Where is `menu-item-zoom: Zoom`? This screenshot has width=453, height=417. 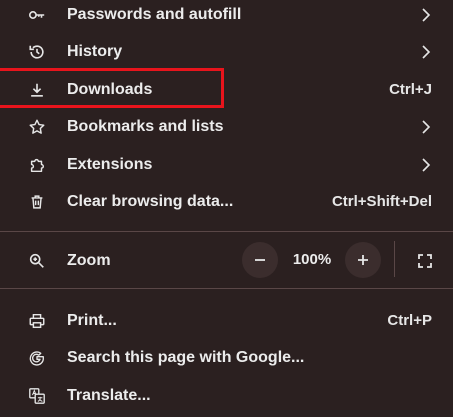
menu-item-zoom: Zoom is located at coordinates (226, 260).